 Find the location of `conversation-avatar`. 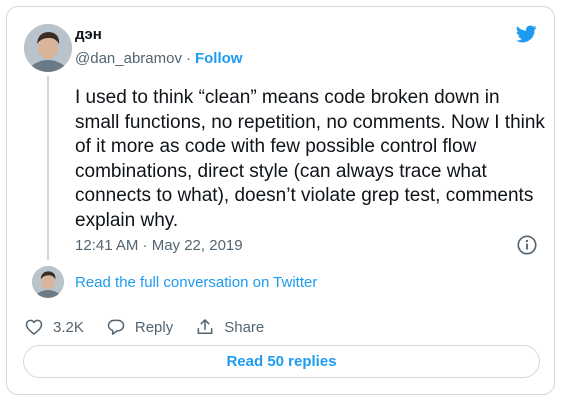

conversation-avatar is located at coordinates (48, 282).